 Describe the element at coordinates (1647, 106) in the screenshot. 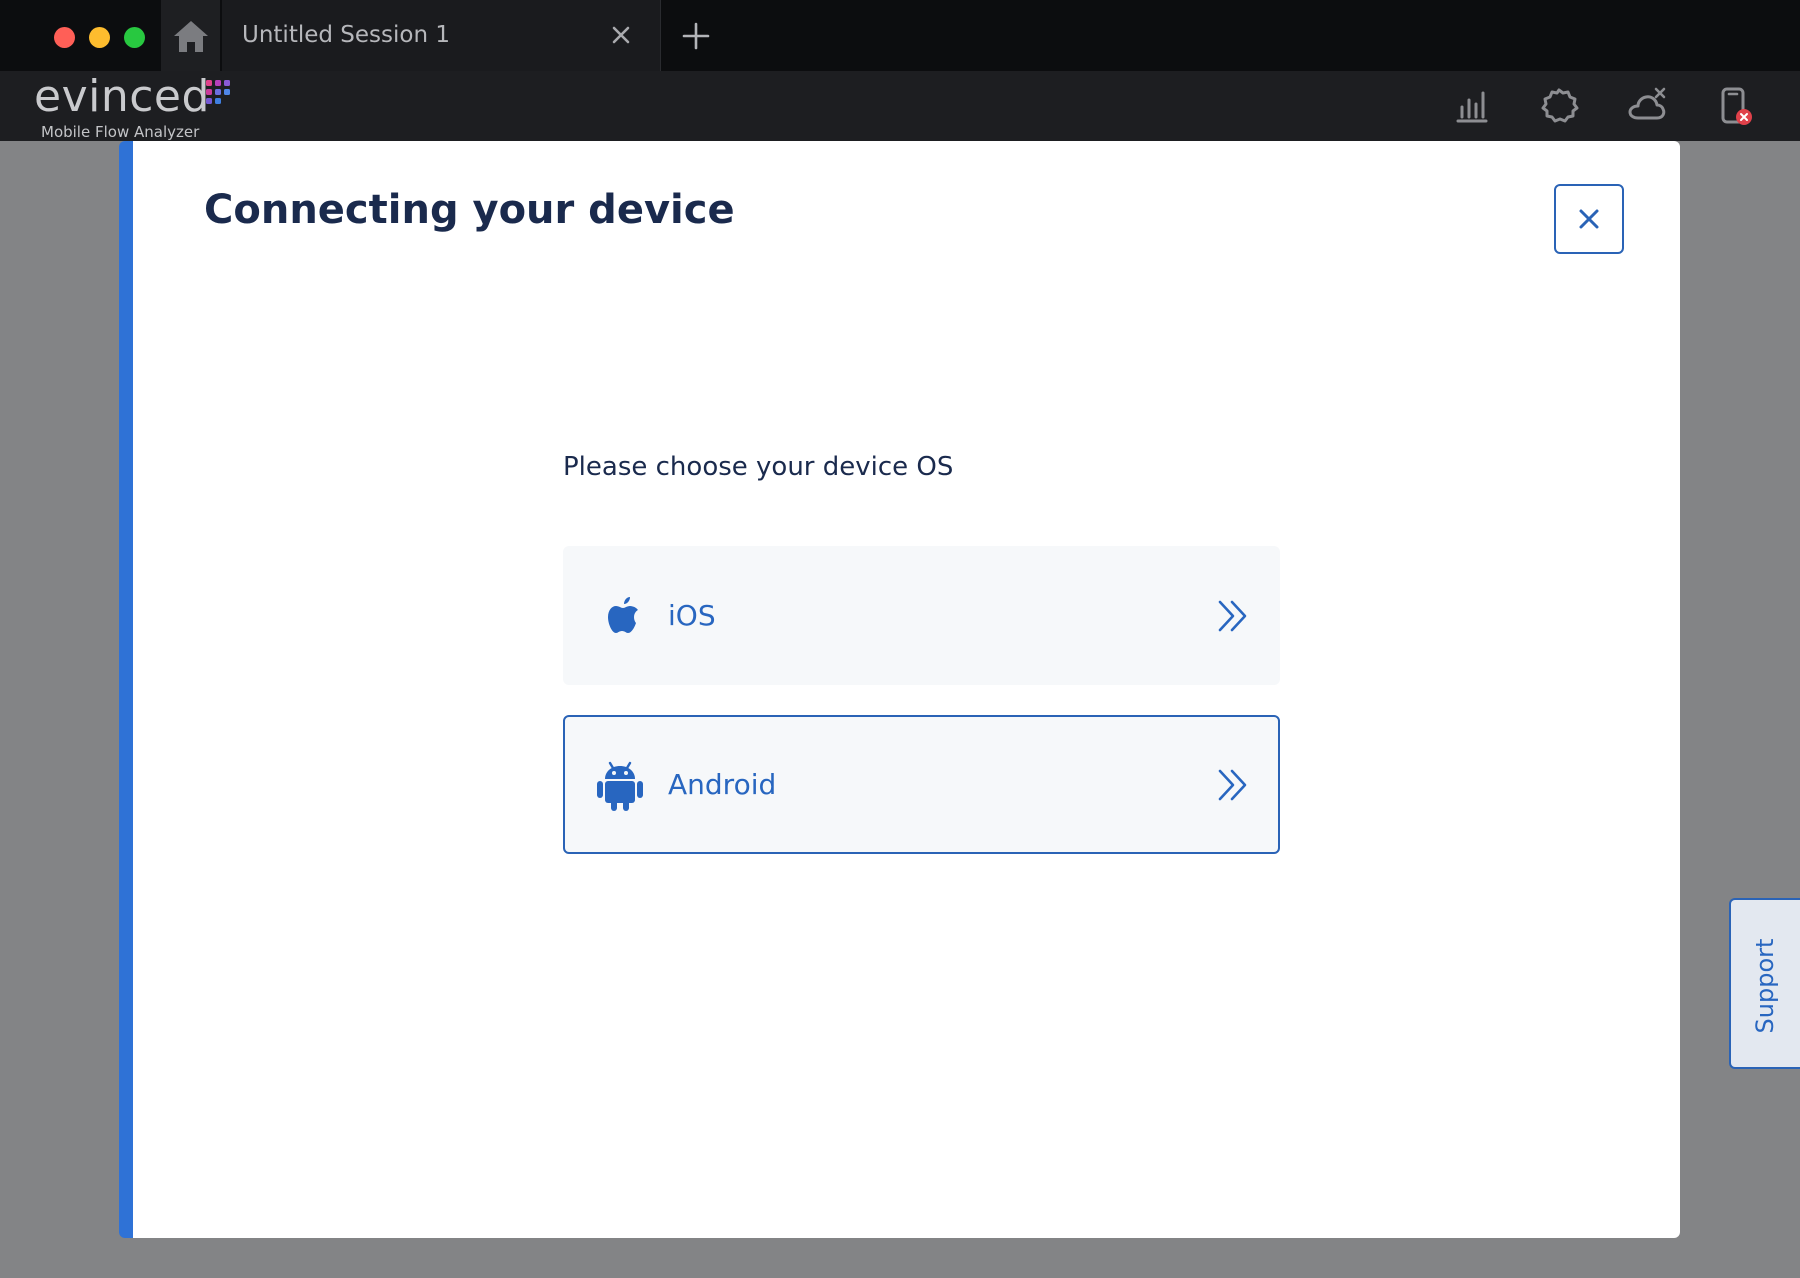

I see `cloud-disconnected-icon` at that location.